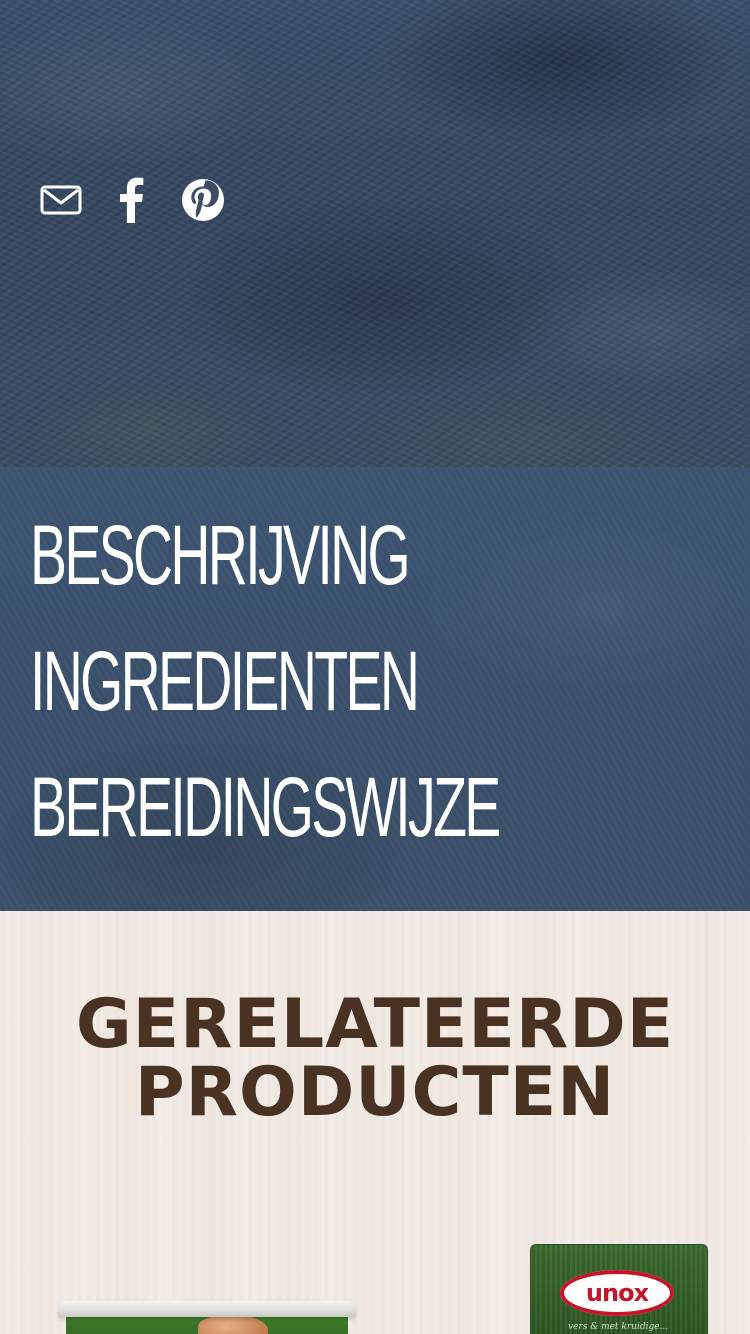  I want to click on nav-item-bereidingswijze: BEREIDINGSWIJZE, so click(265, 822).